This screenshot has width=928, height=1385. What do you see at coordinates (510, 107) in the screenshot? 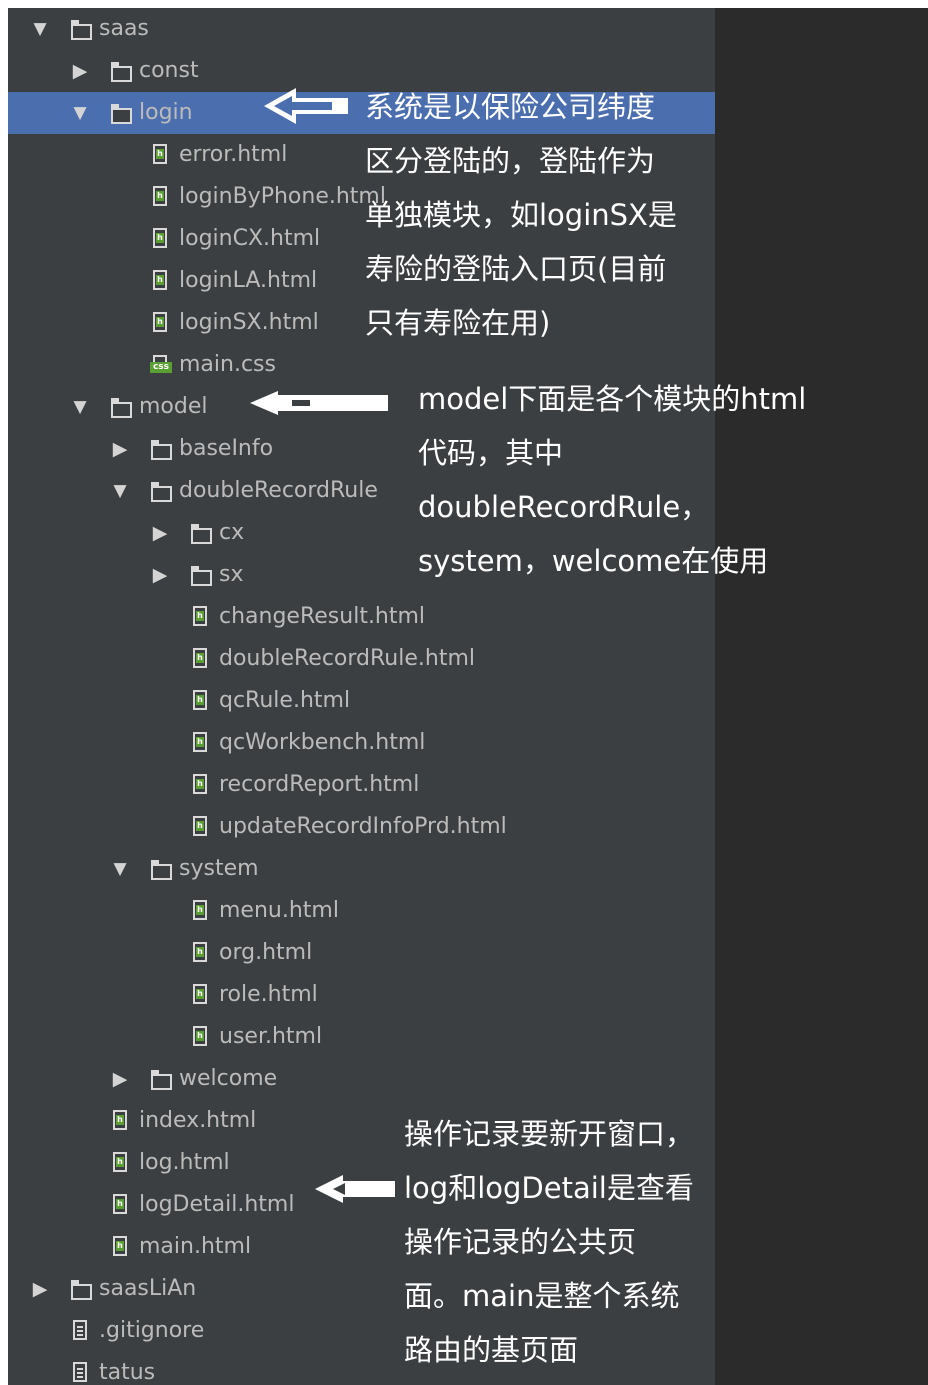
I see `login-note-line: 系统是以保险公司纬度` at bounding box center [510, 107].